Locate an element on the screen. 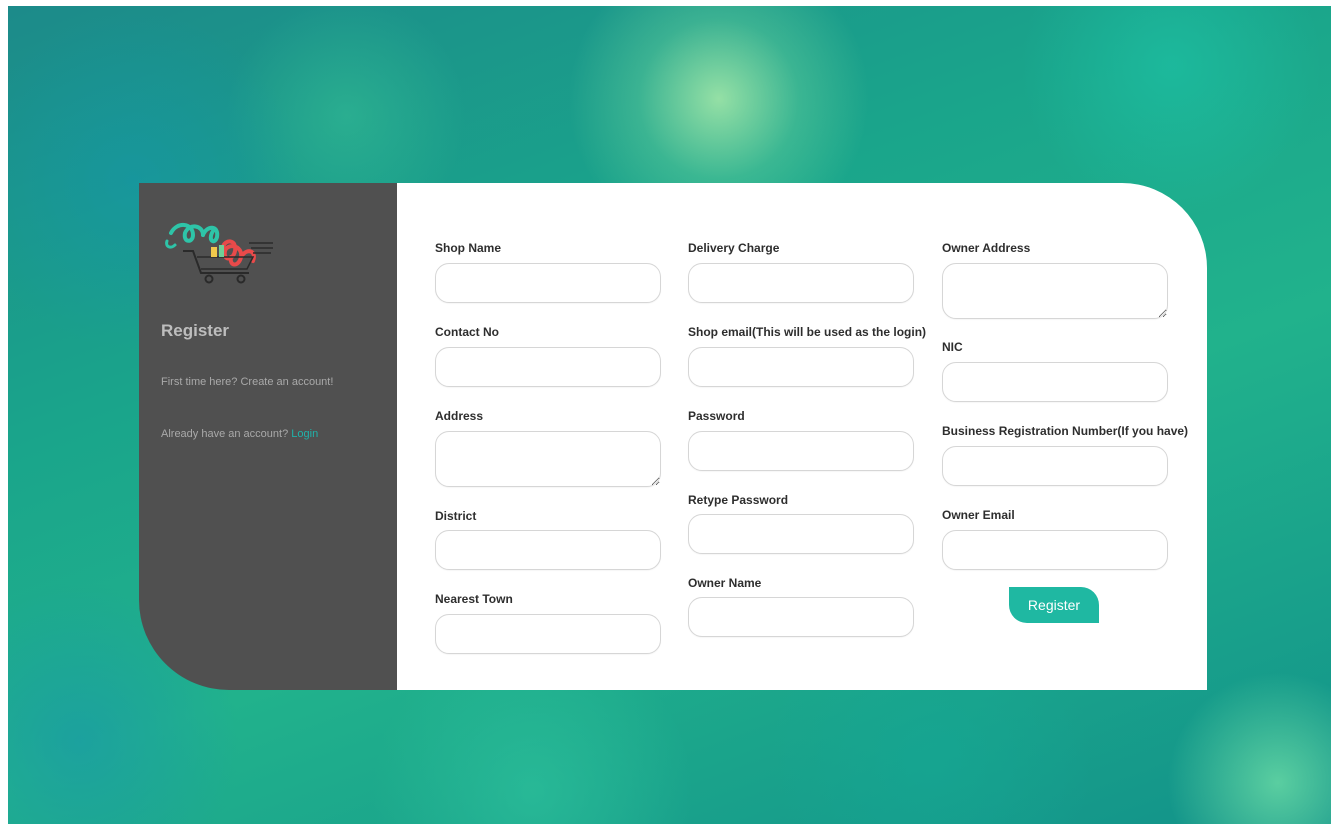 This screenshot has height=824, width=1331. nearest-town-input is located at coordinates (548, 634).